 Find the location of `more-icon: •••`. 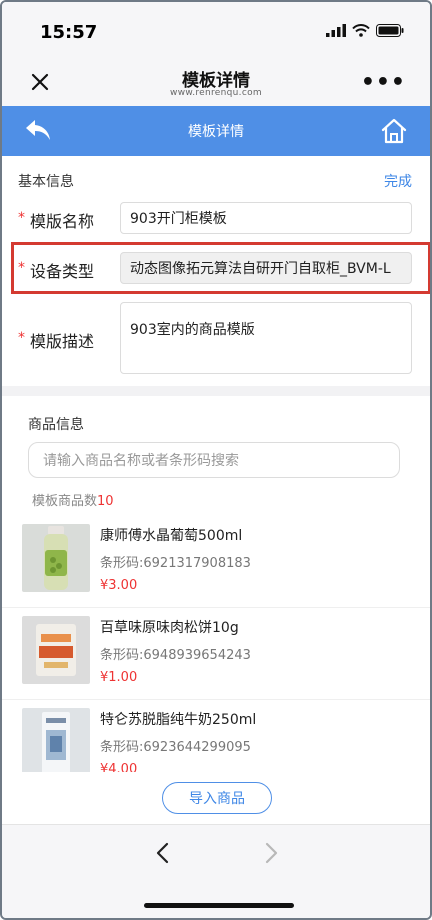

more-icon: ••• is located at coordinates (383, 82).